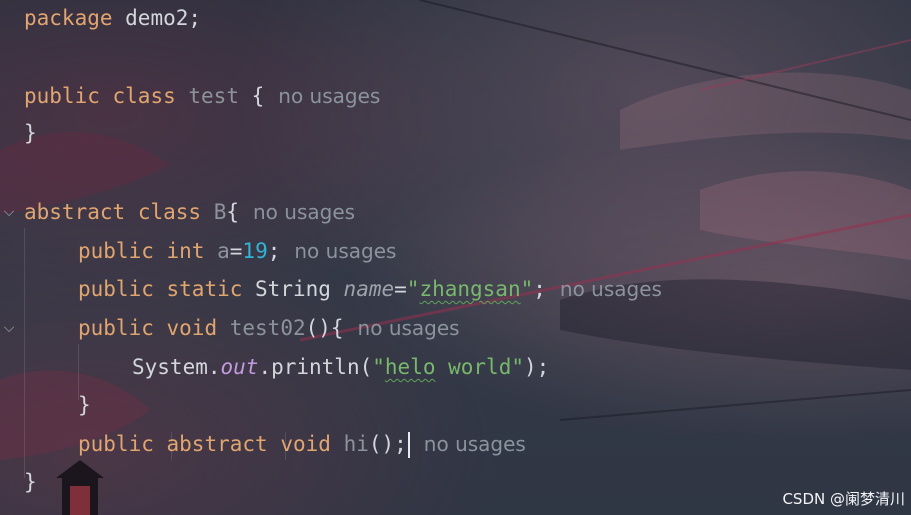  I want to click on code-line-class-test: public class test { no usages, so click(455, 96).